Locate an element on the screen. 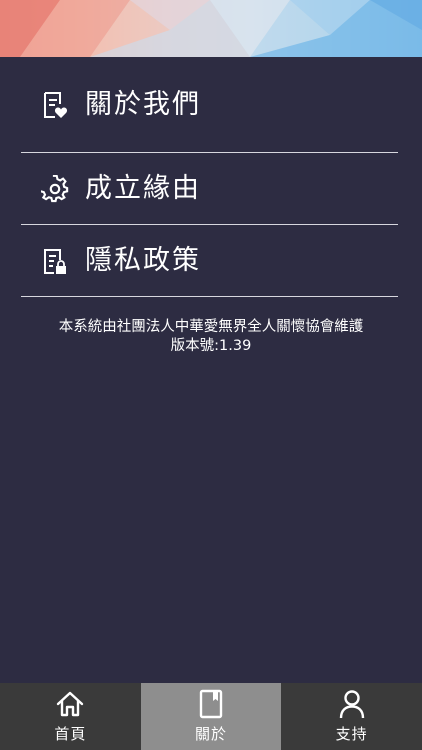 This screenshot has height=750, width=422. tab-label: 支持 is located at coordinates (351, 734).